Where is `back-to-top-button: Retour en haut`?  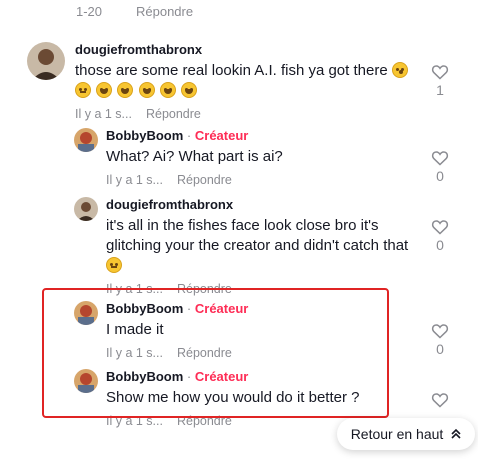 back-to-top-button: Retour en haut is located at coordinates (406, 434).